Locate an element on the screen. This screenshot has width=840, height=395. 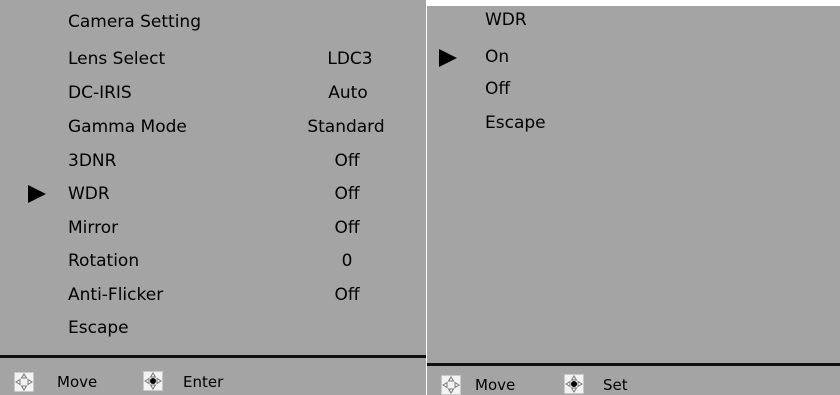
footer-hints: Move Set is located at coordinates (633, 384).